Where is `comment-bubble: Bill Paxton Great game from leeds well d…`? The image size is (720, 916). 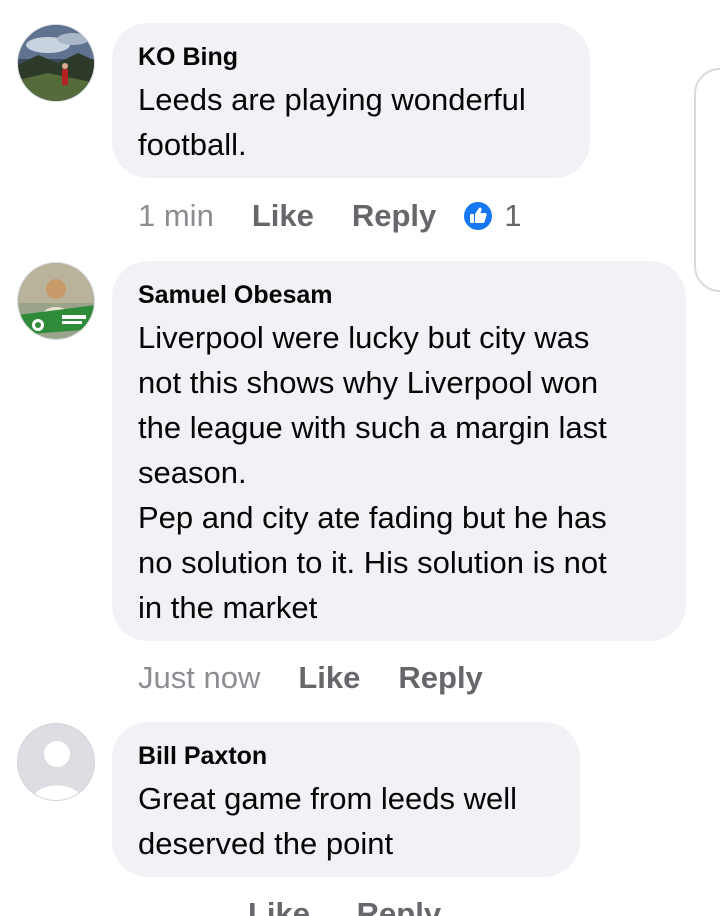
comment-bubble: Bill Paxton Great game from leeds well d… is located at coordinates (346, 799).